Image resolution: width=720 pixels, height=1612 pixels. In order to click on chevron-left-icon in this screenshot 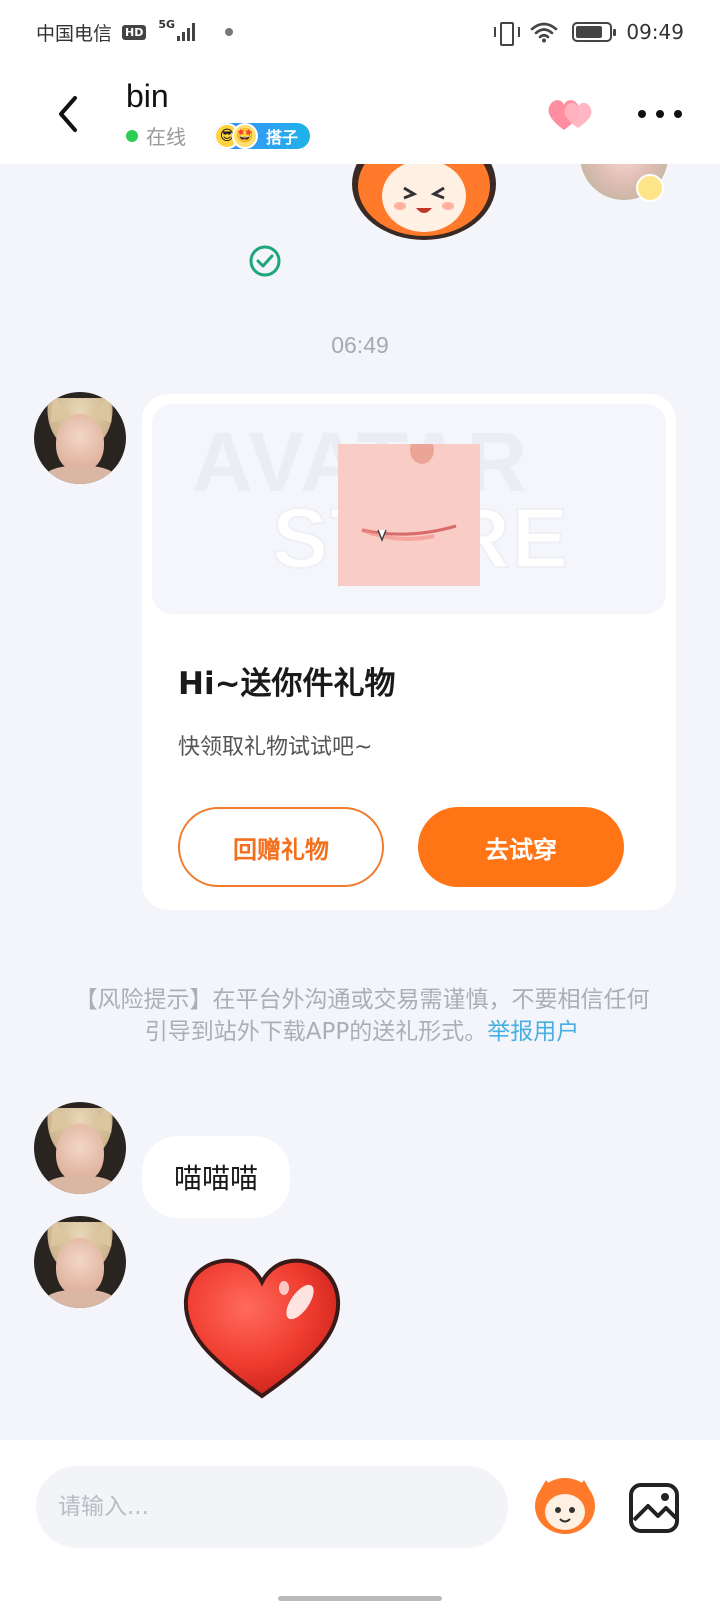, I will do `click(68, 114)`.